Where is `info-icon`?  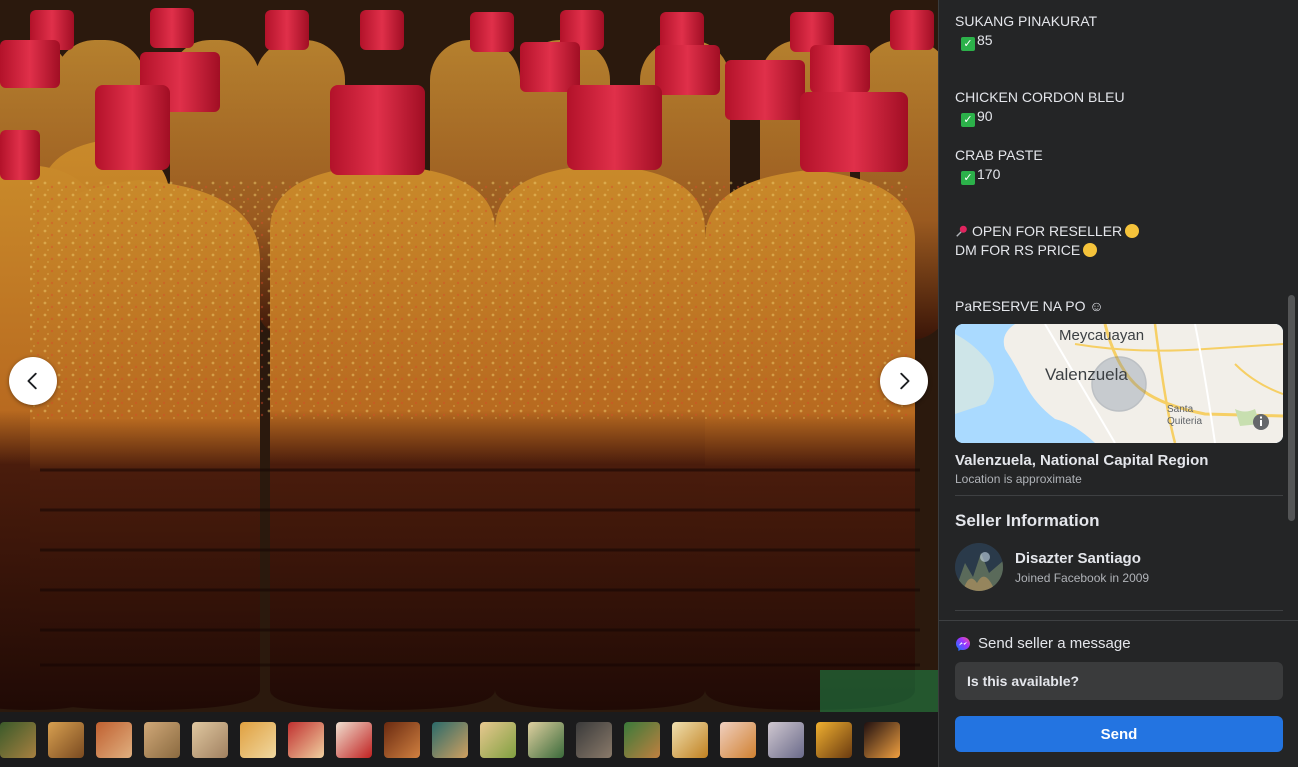
info-icon is located at coordinates (1261, 422).